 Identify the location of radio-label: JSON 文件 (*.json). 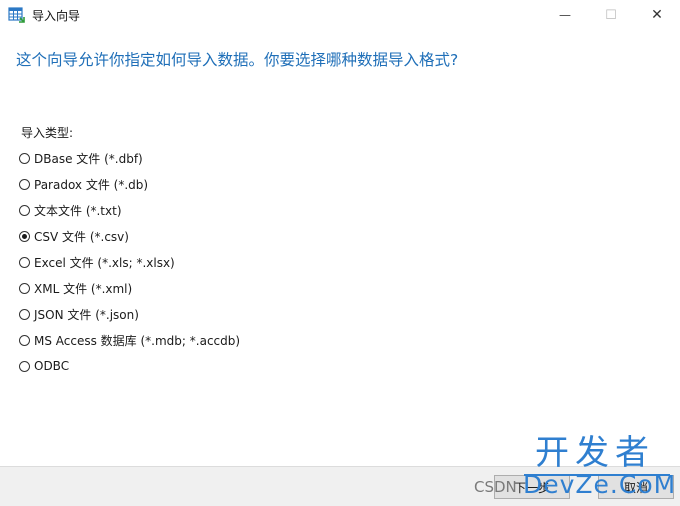
(86, 314).